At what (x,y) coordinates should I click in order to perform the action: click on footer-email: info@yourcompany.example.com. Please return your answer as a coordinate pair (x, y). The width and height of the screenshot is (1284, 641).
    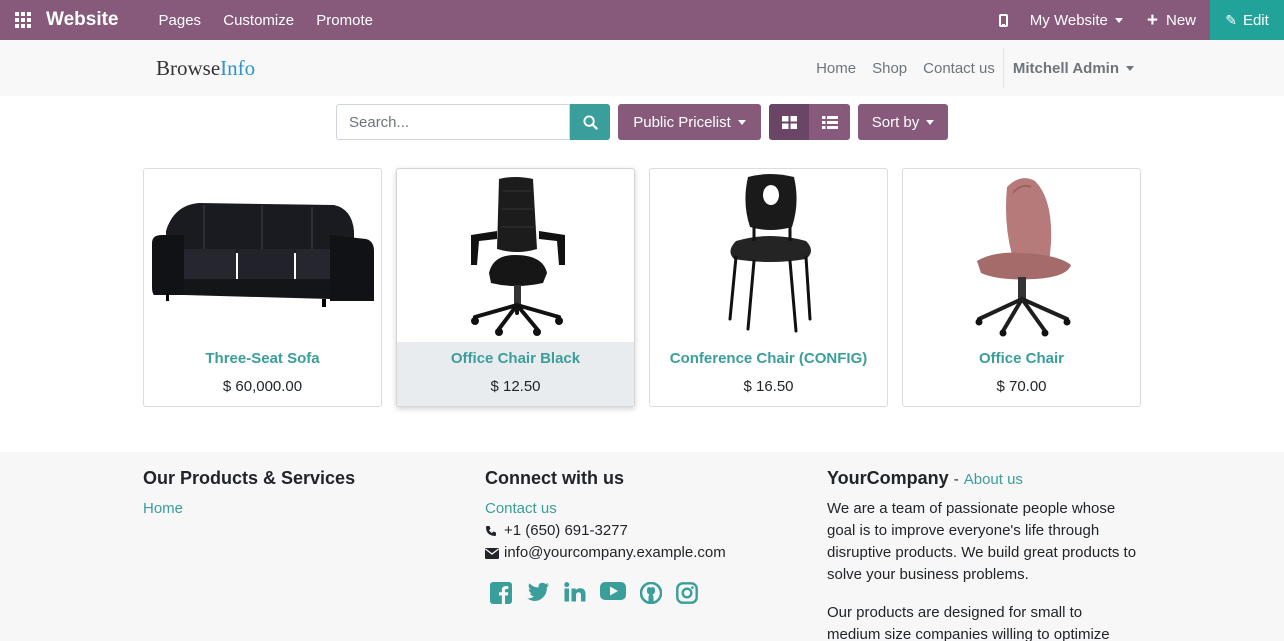
    Looking at the image, I should click on (605, 553).